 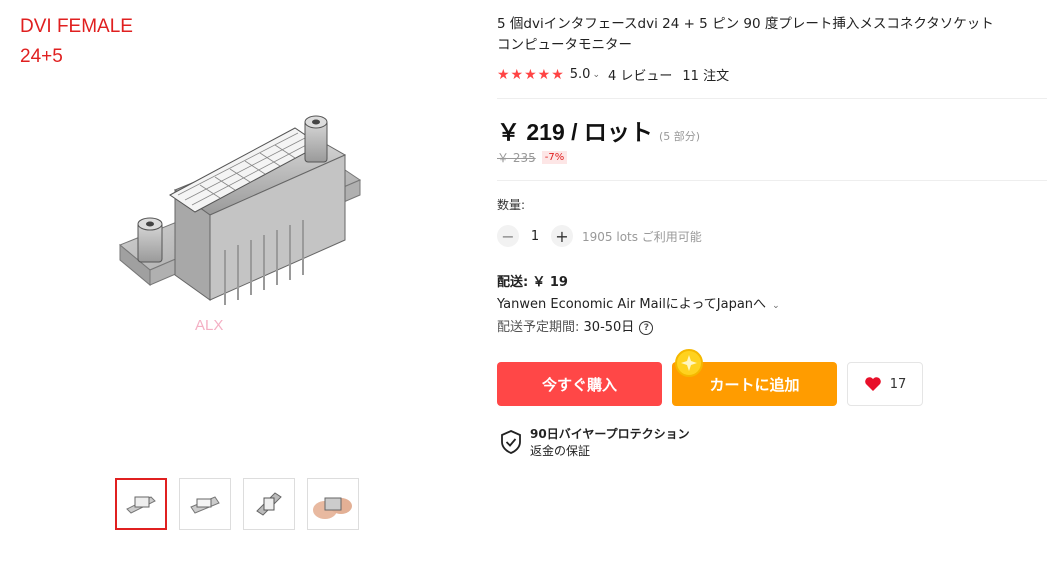 I want to click on main-product-image: ALX, so click(x=235, y=225).